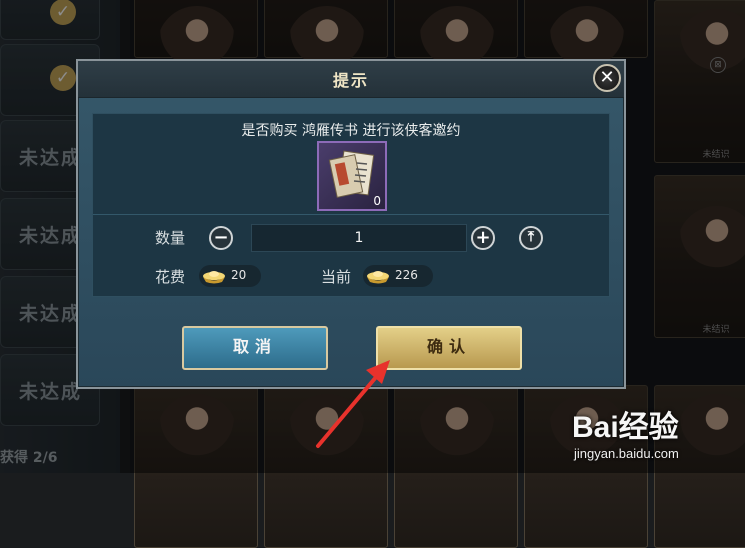 This screenshot has width=745, height=548. What do you see at coordinates (359, 238) in the screenshot?
I see `quantity-input: 1` at bounding box center [359, 238].